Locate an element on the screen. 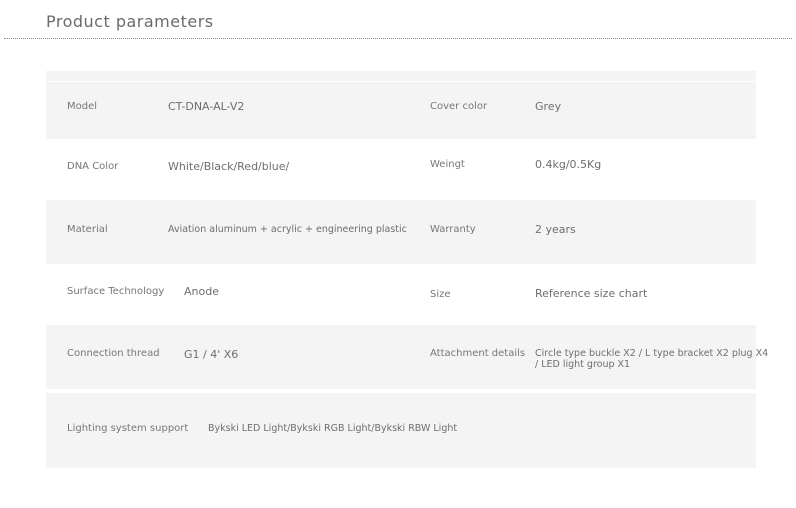 The image size is (796, 508). dna-color-label: DNA Color is located at coordinates (93, 166).